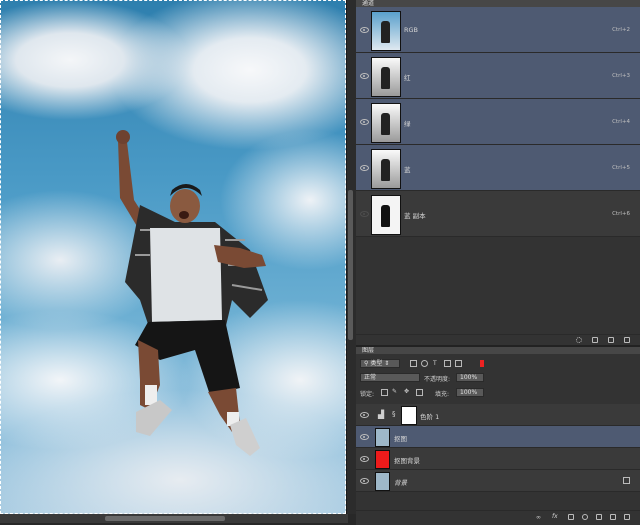  I want to click on shape-filter-icon, so click(447, 363).